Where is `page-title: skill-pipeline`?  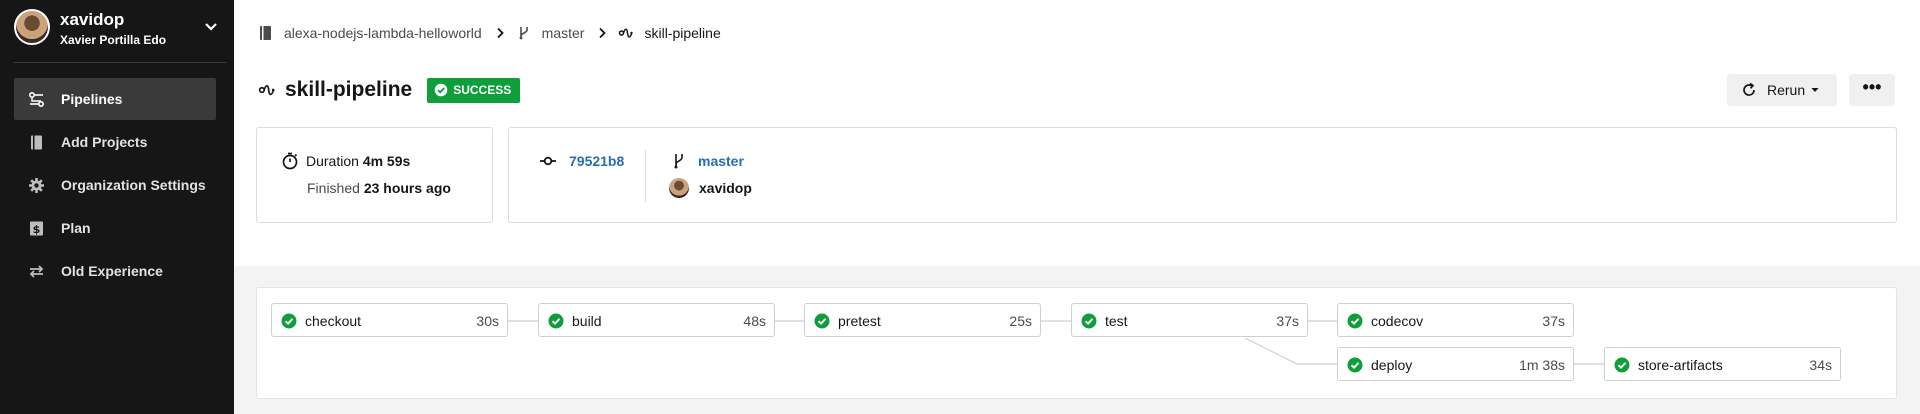 page-title: skill-pipeline is located at coordinates (349, 89).